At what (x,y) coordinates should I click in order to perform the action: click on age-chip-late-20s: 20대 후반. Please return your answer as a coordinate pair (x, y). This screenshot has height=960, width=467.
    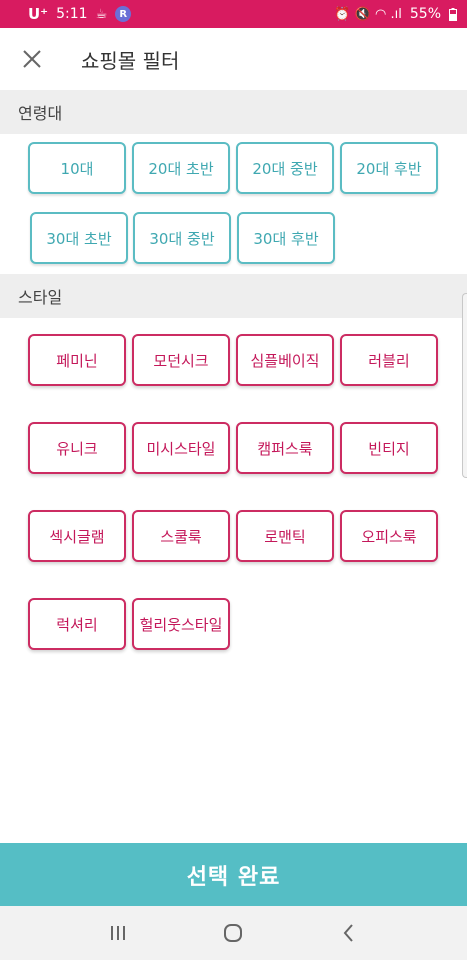
    Looking at the image, I should click on (389, 168).